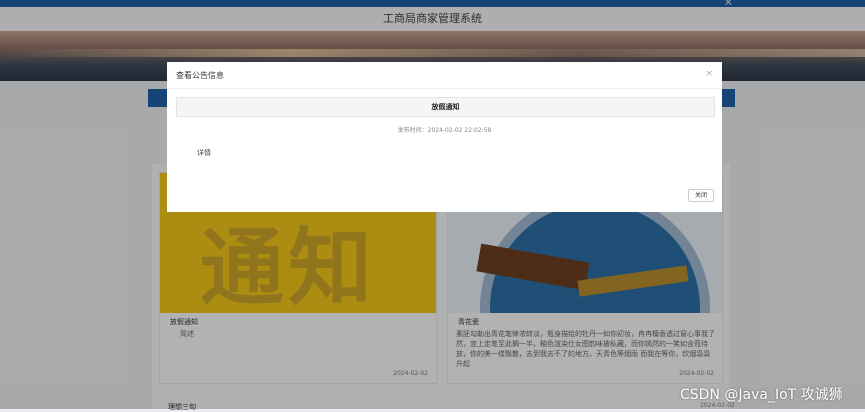 Image resolution: width=865 pixels, height=412 pixels. Describe the element at coordinates (444, 75) in the screenshot. I see `dialog-header: 查看公告信息 ×` at that location.